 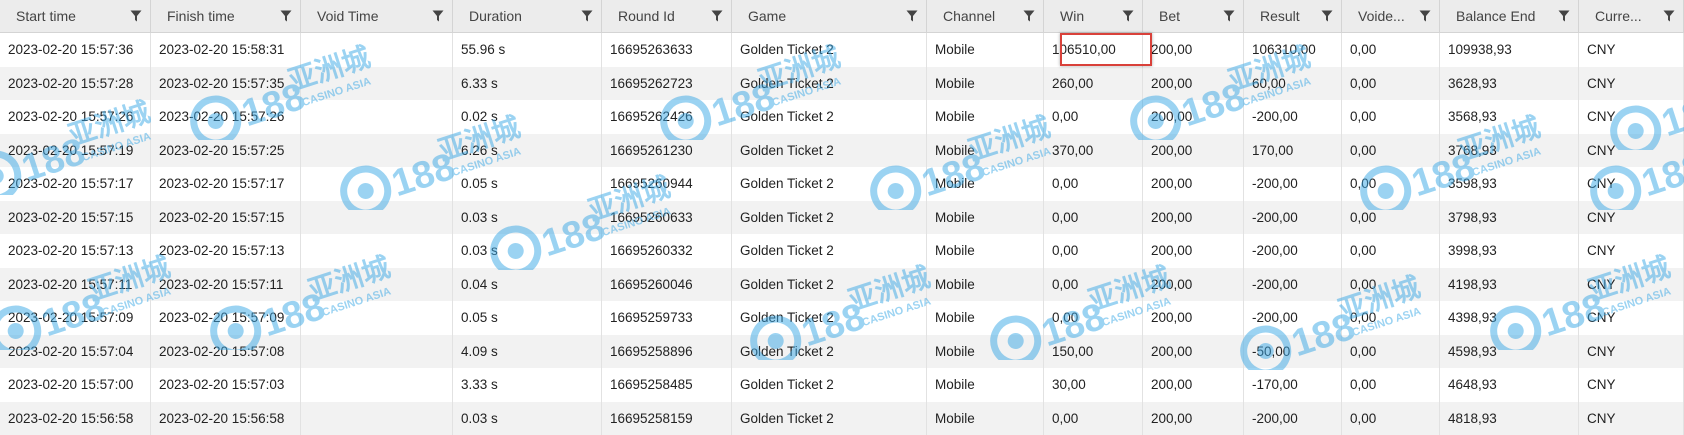 I want to click on cell-balance: 4598,93, so click(x=1509, y=352).